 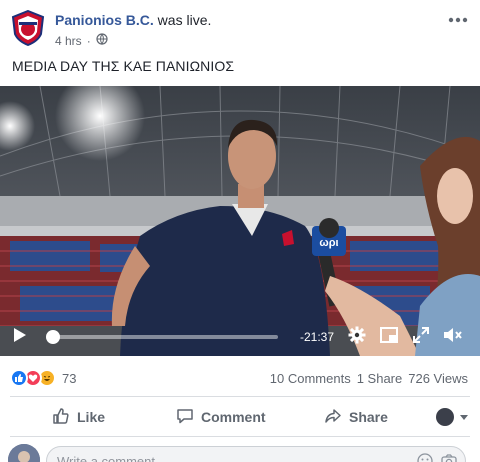 I want to click on like-reaction-icon, so click(x=19, y=378).